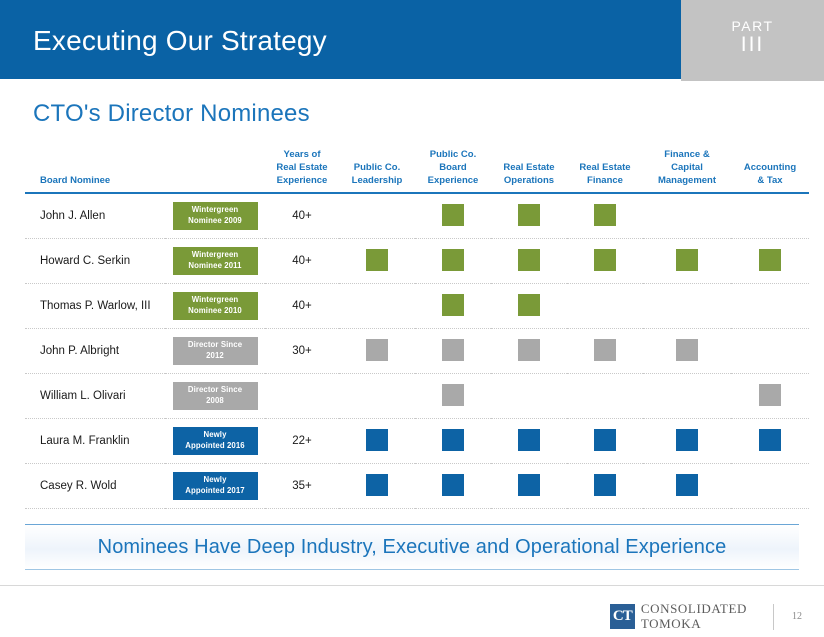 This screenshot has width=824, height=637. I want to click on nominee-name: Casey R. Wold, so click(95, 486).